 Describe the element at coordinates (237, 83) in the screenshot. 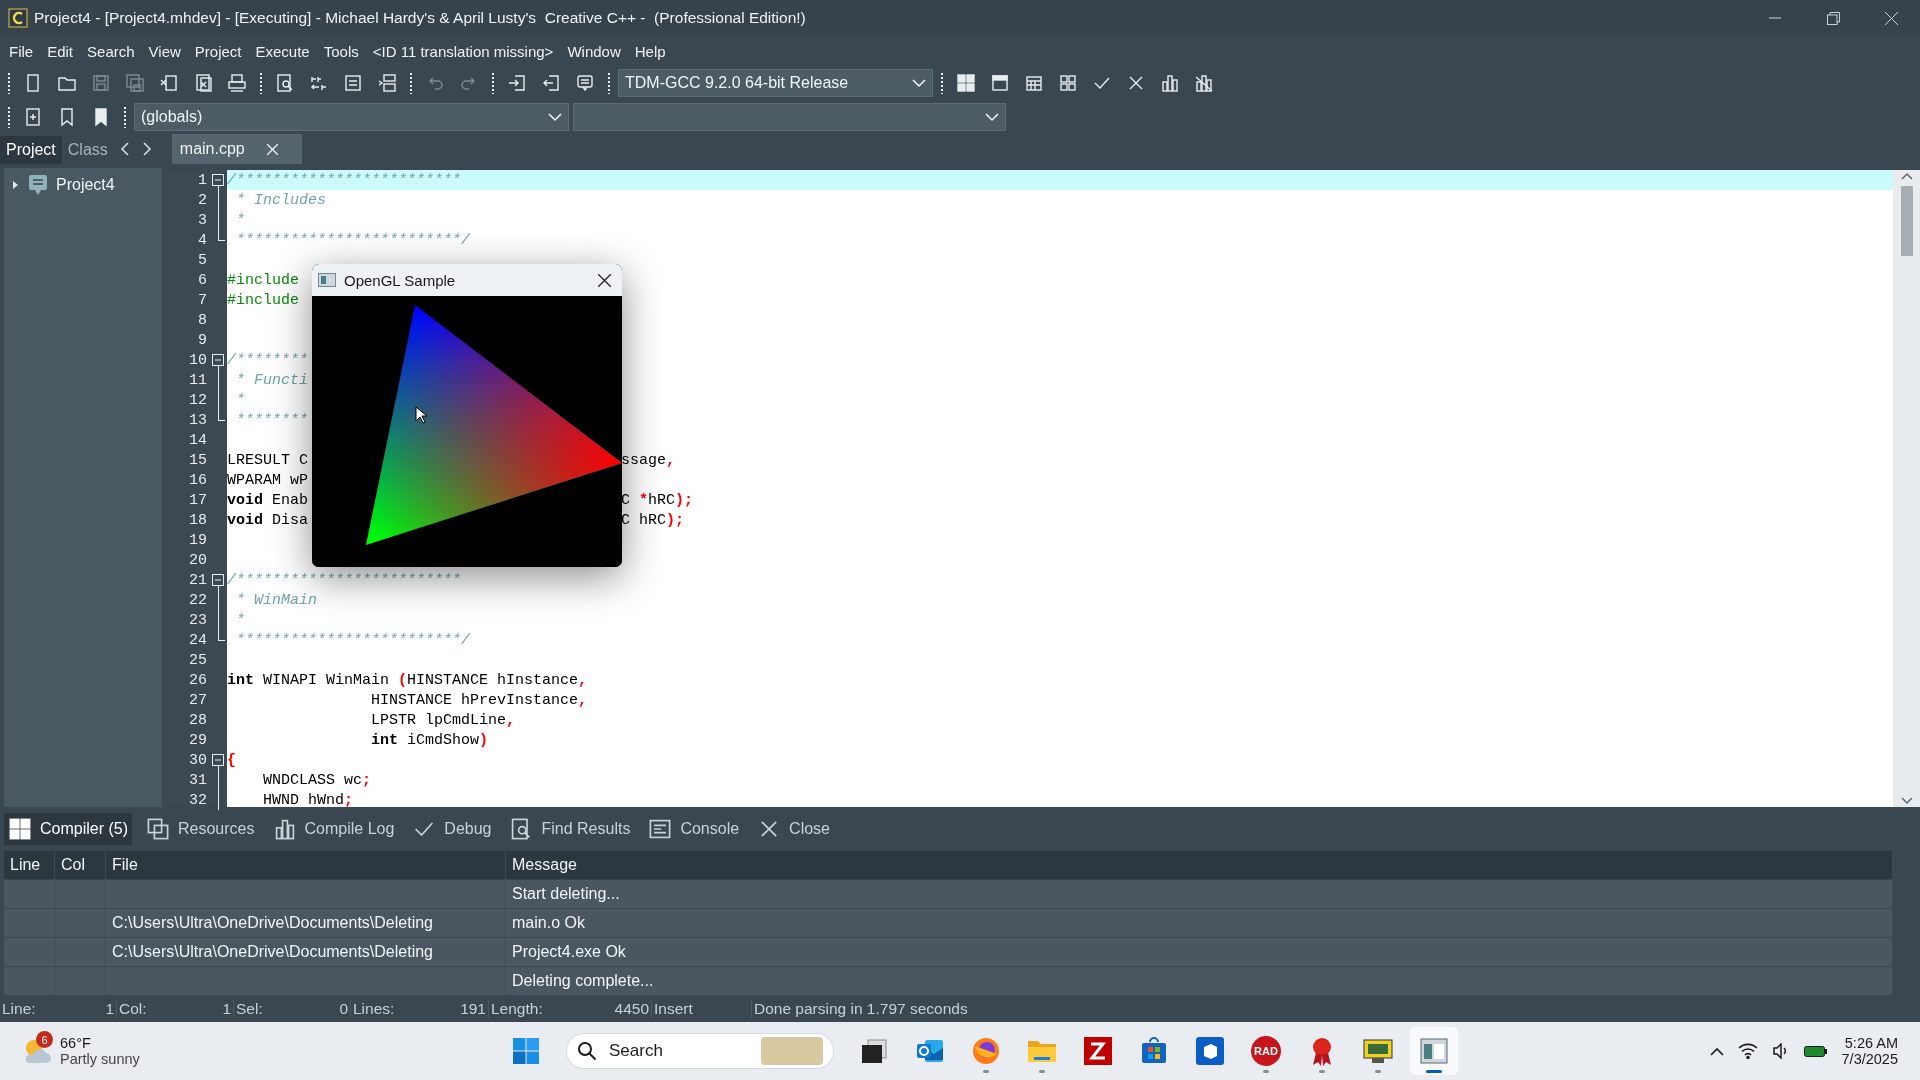

I see `printer-icon` at that location.